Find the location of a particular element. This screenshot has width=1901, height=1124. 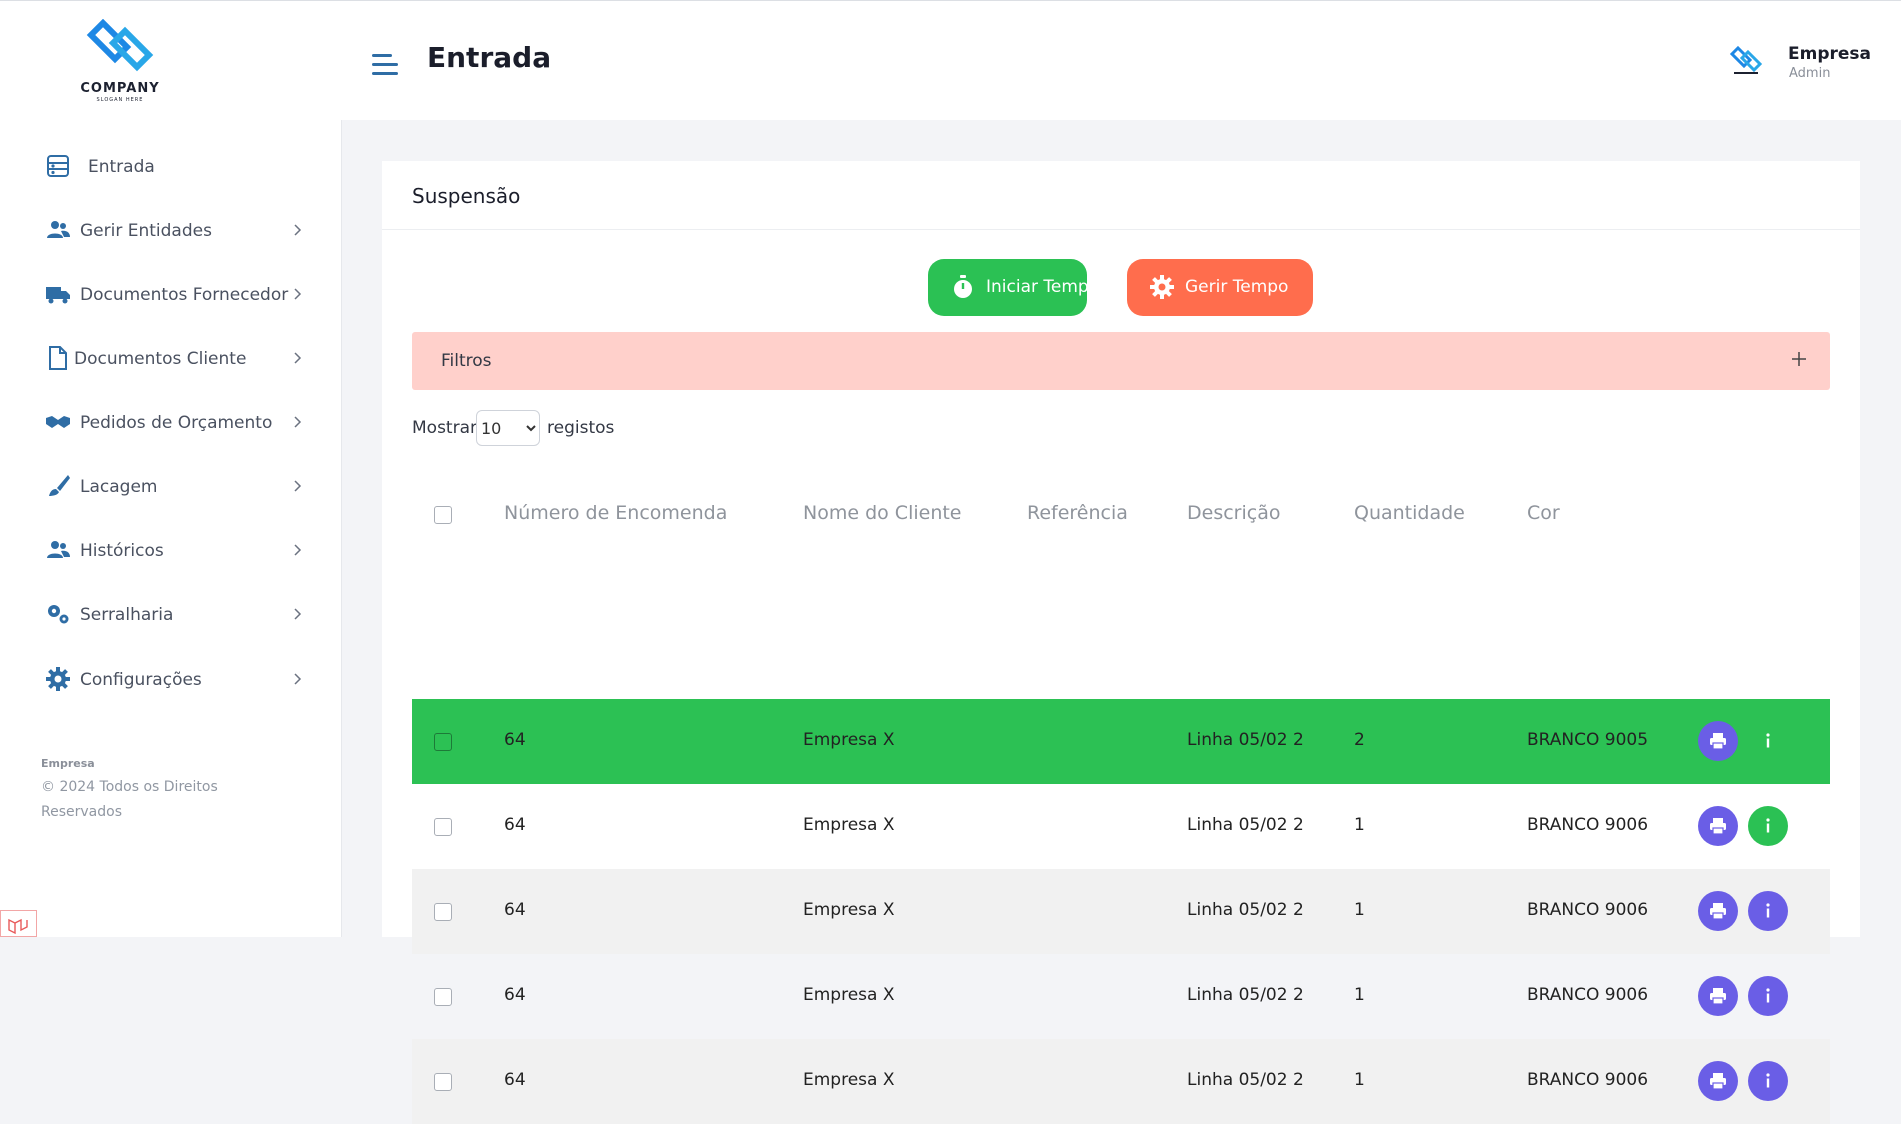

start-time-button: Iniciar Tempo is located at coordinates (1013, 287).